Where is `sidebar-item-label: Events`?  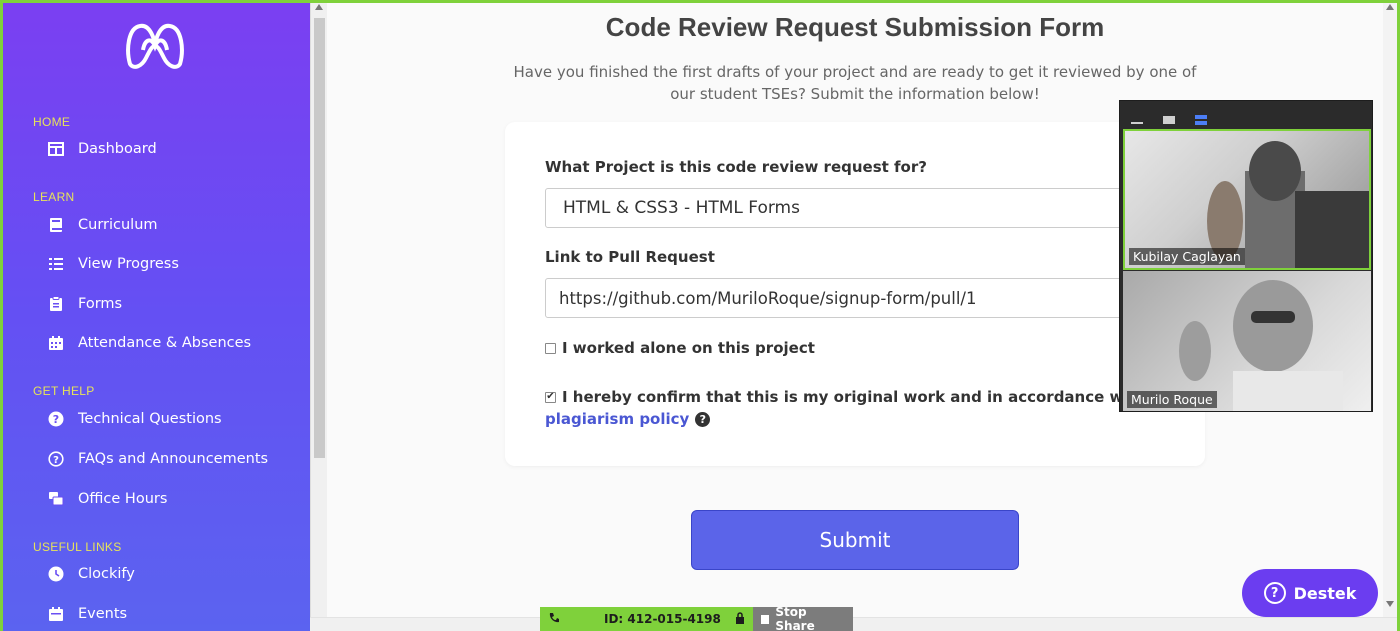 sidebar-item-label: Events is located at coordinates (103, 614).